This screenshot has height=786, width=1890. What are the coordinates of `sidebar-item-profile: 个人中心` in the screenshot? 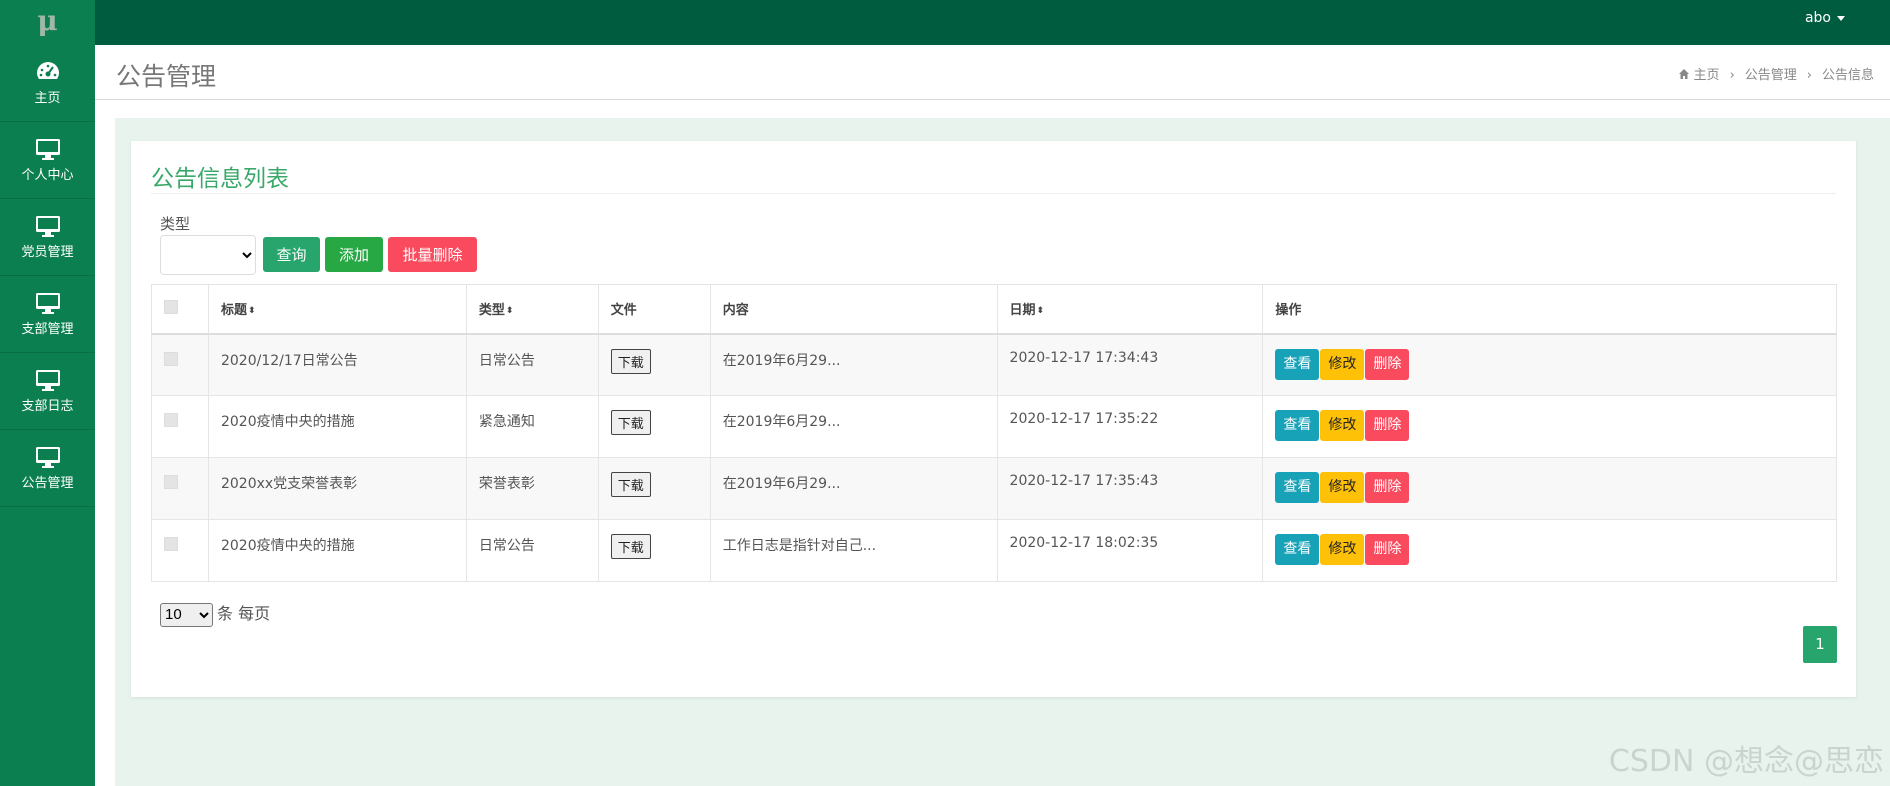 It's located at (47, 160).